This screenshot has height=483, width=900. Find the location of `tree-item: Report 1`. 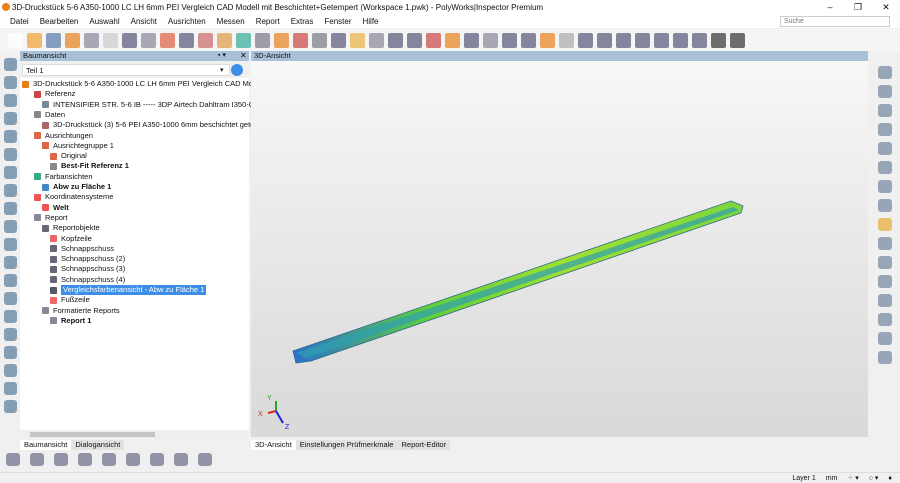

tree-item: Report 1 is located at coordinates (70, 321).